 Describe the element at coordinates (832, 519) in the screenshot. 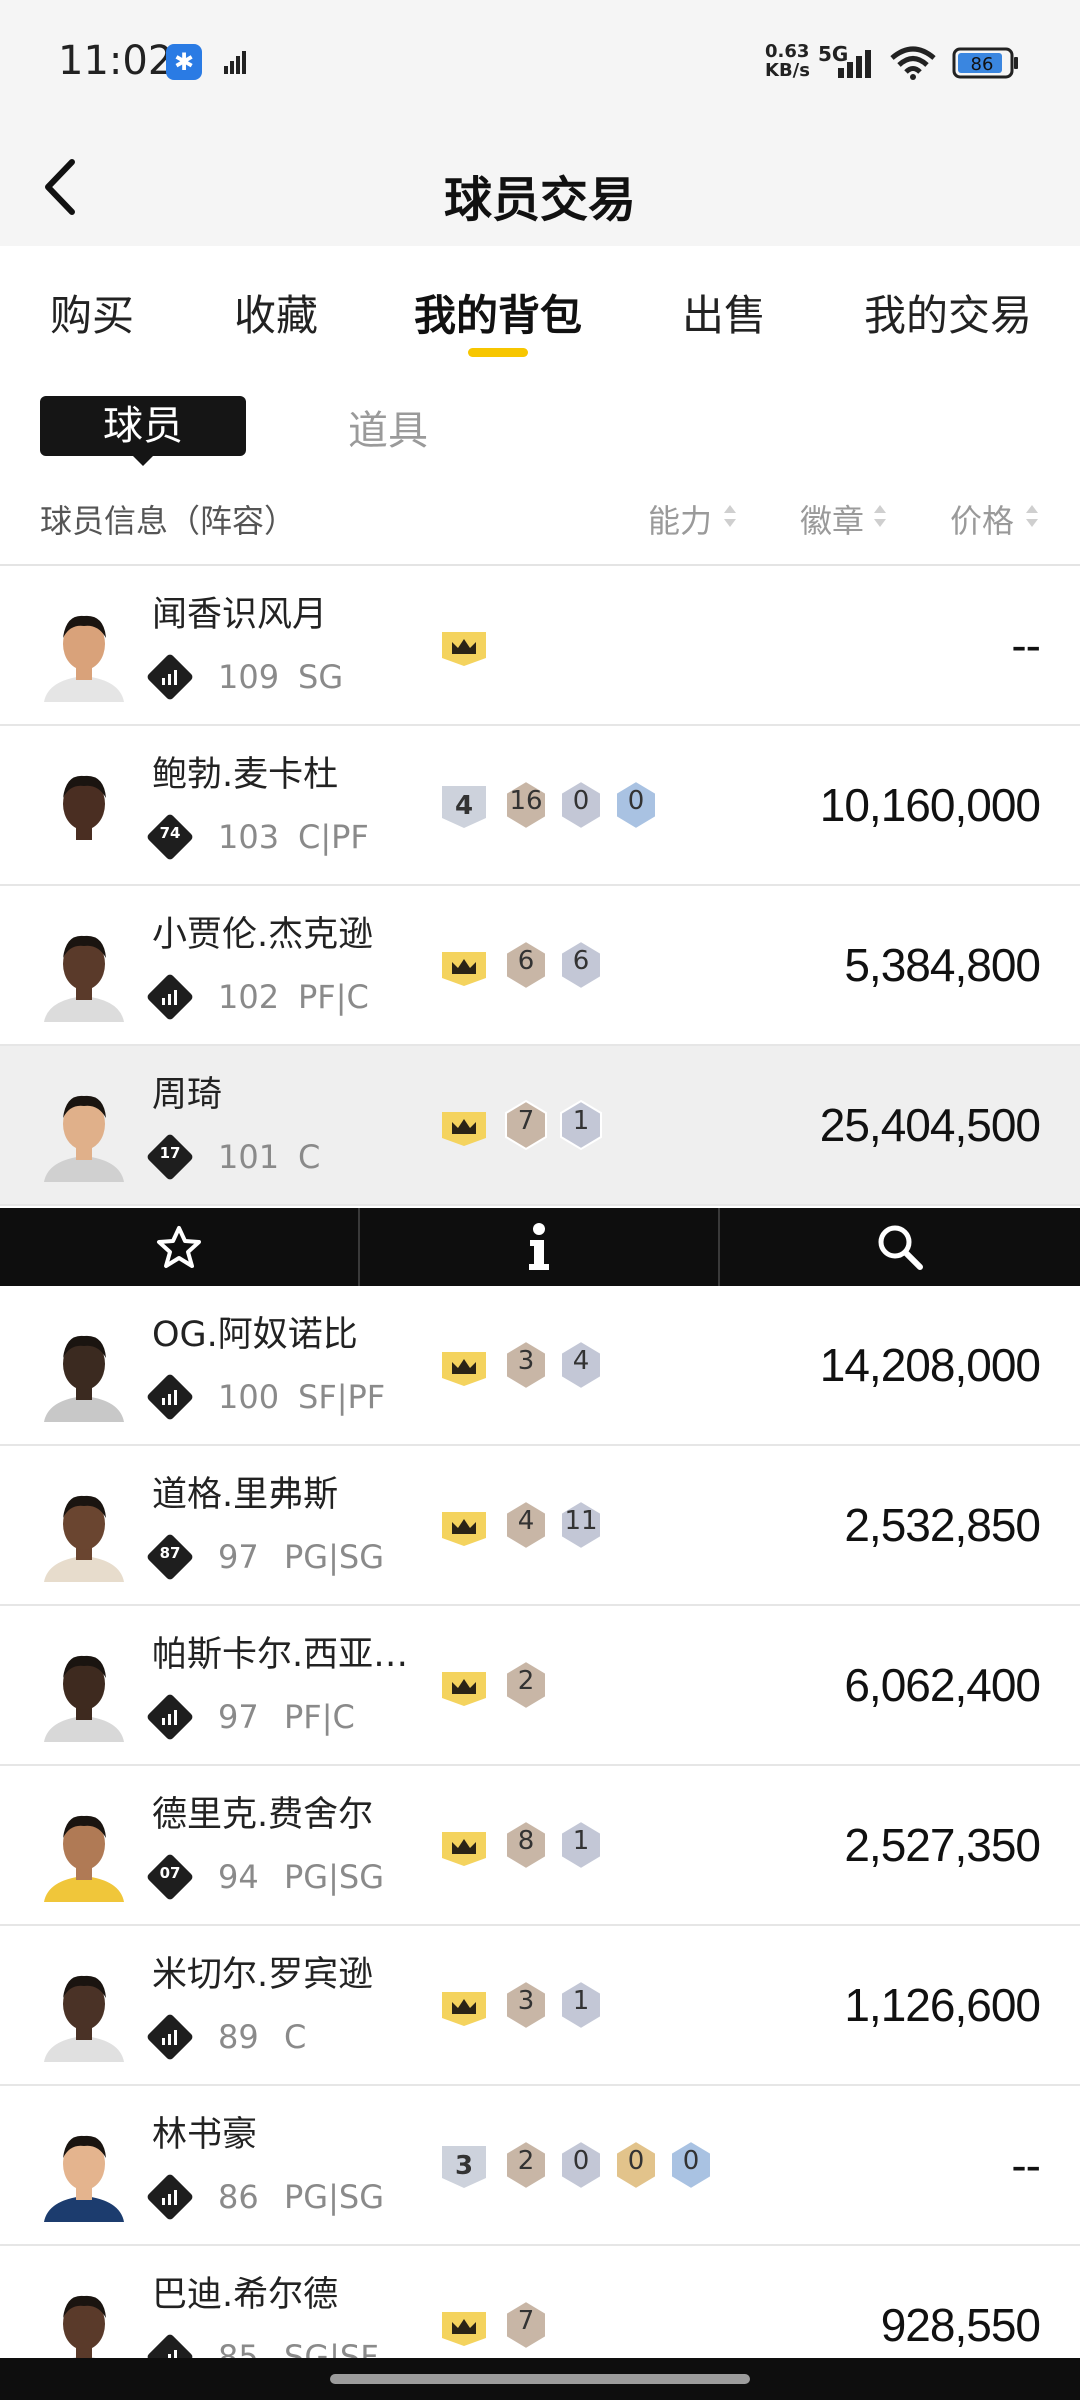

I see `sort-badge: 徽章` at that location.